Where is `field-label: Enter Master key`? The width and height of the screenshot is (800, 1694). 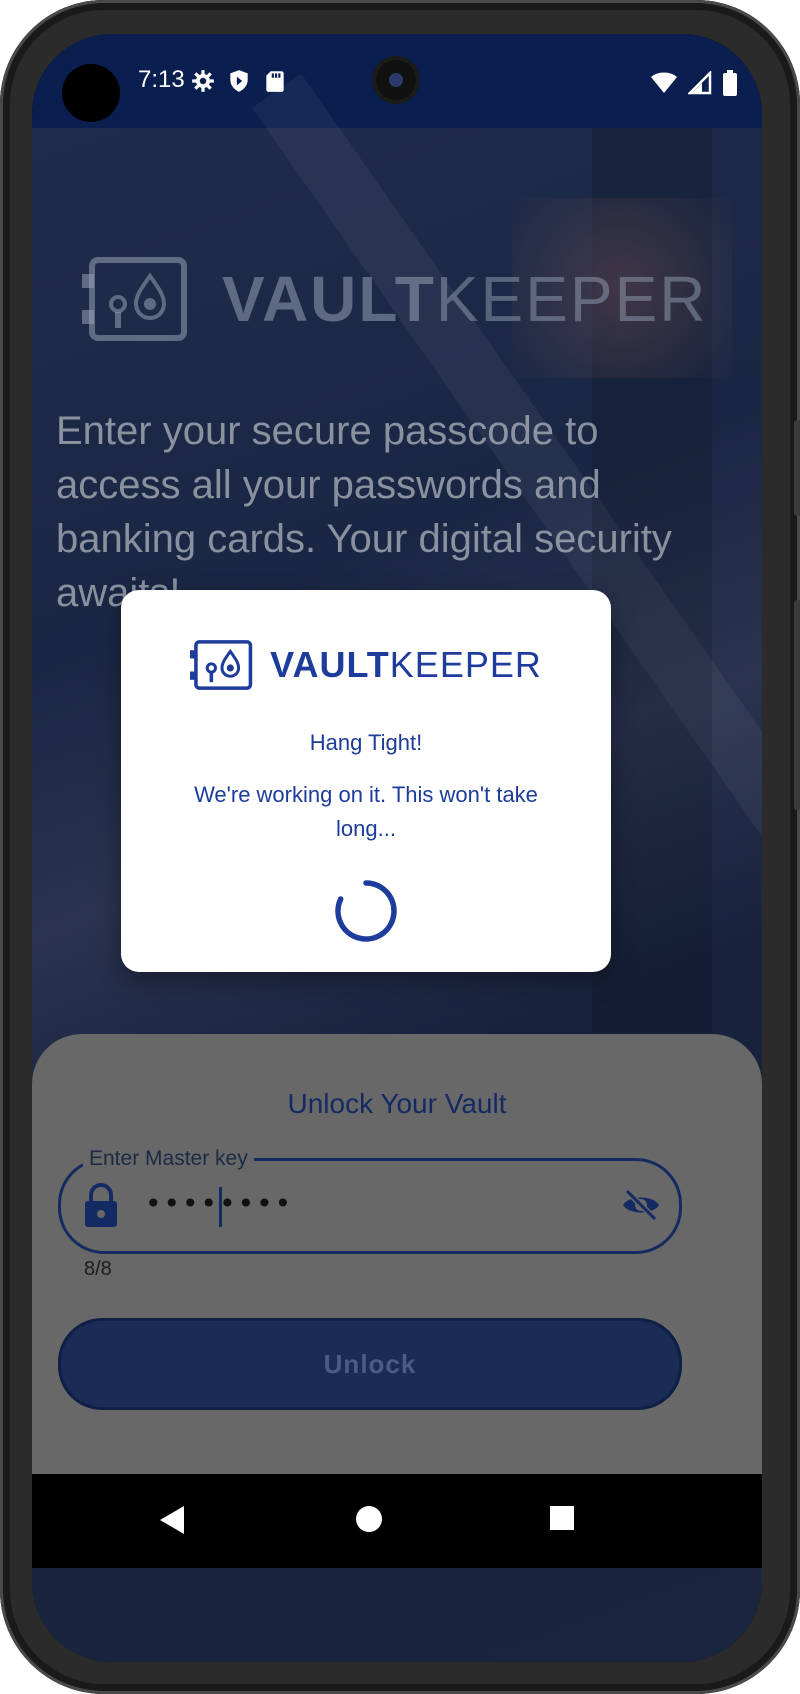
field-label: Enter Master key is located at coordinates (168, 1159).